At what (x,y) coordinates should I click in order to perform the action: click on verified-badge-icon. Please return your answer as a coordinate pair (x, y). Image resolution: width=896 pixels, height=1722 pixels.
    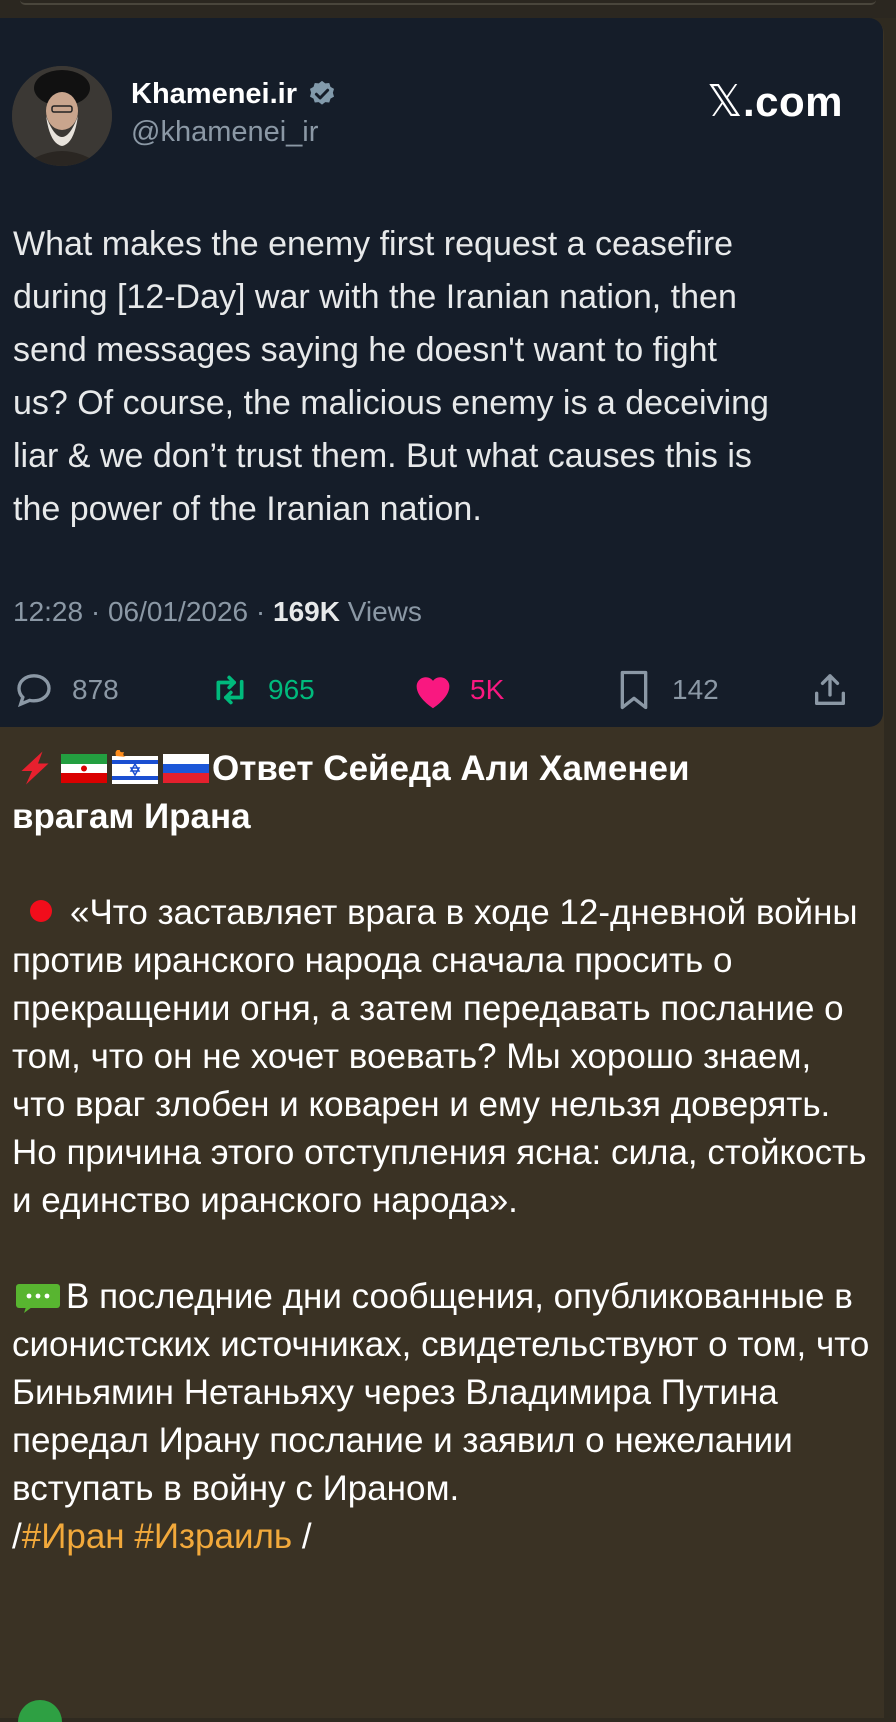
    Looking at the image, I should click on (322, 92).